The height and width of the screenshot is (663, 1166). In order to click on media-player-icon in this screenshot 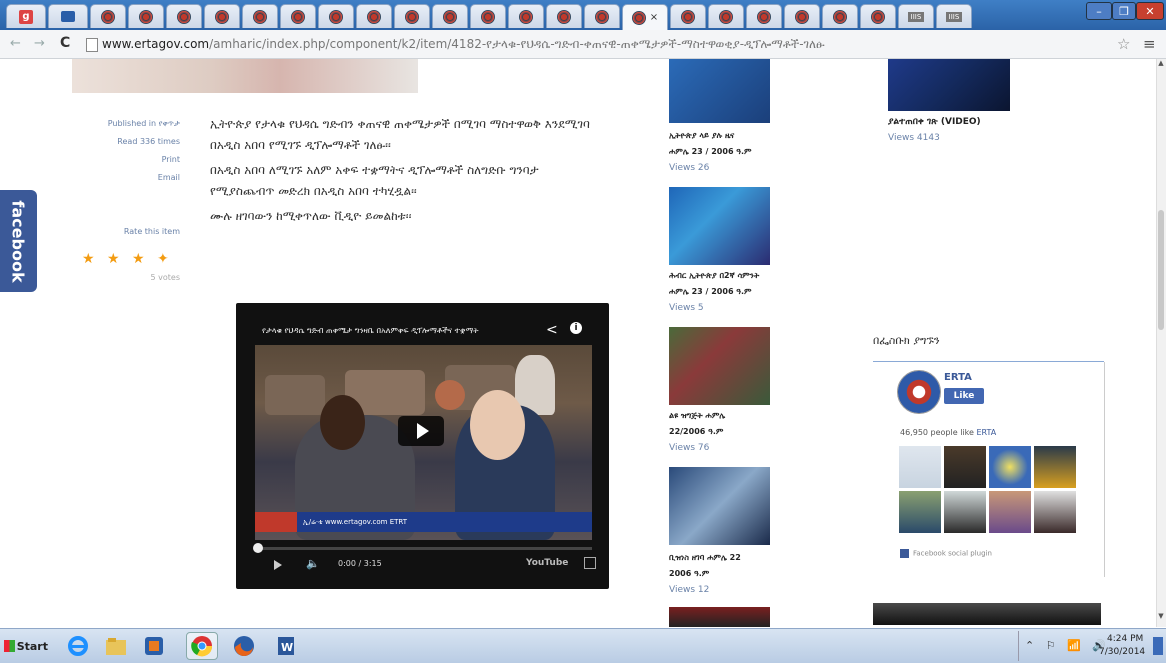, I will do `click(154, 646)`.